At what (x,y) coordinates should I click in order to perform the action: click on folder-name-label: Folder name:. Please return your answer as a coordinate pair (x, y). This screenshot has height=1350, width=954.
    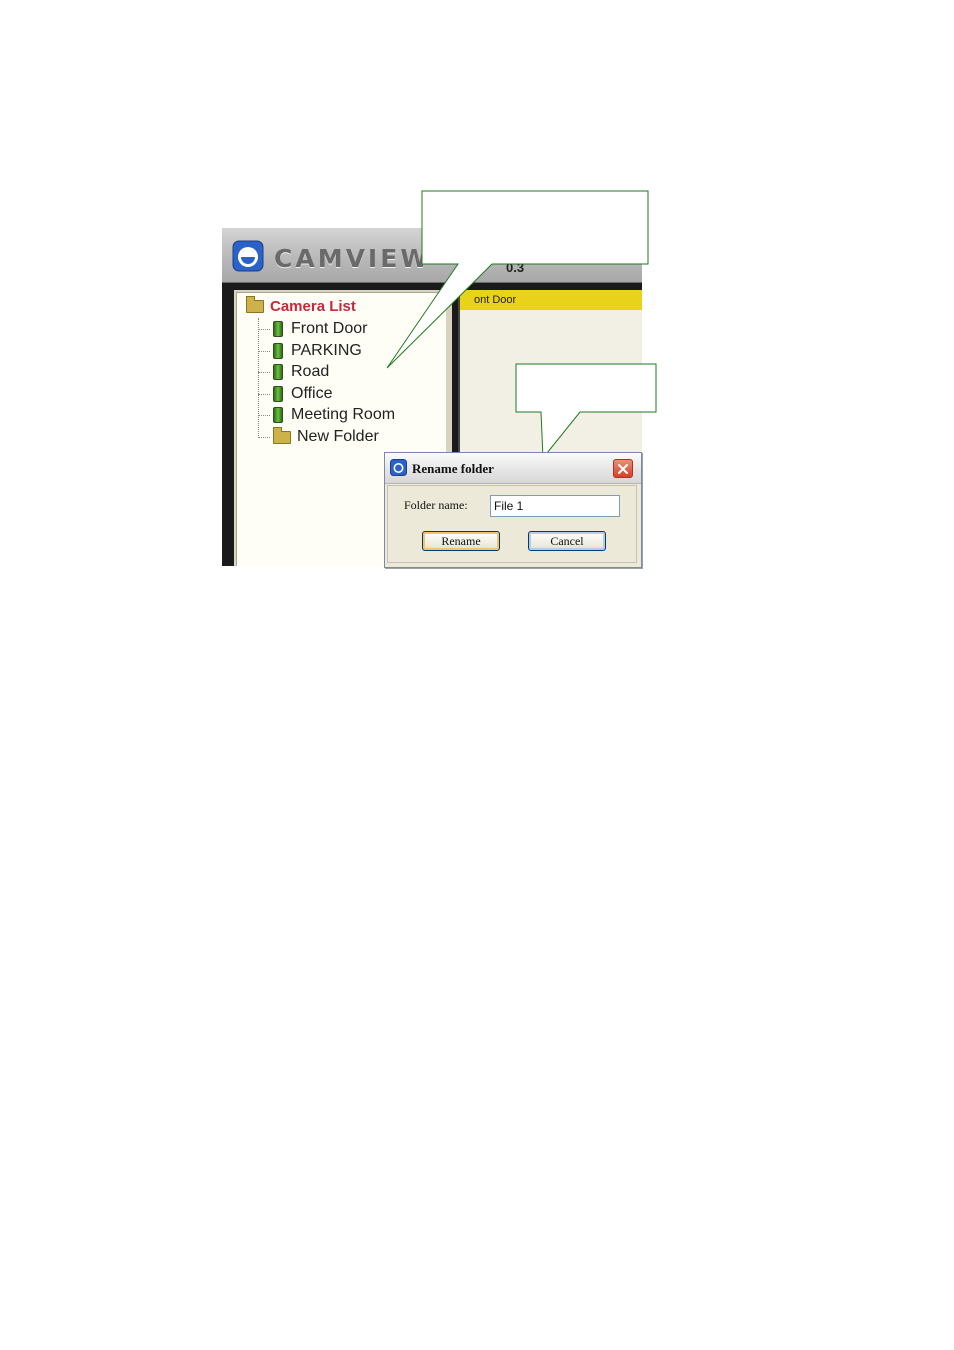
    Looking at the image, I should click on (436, 505).